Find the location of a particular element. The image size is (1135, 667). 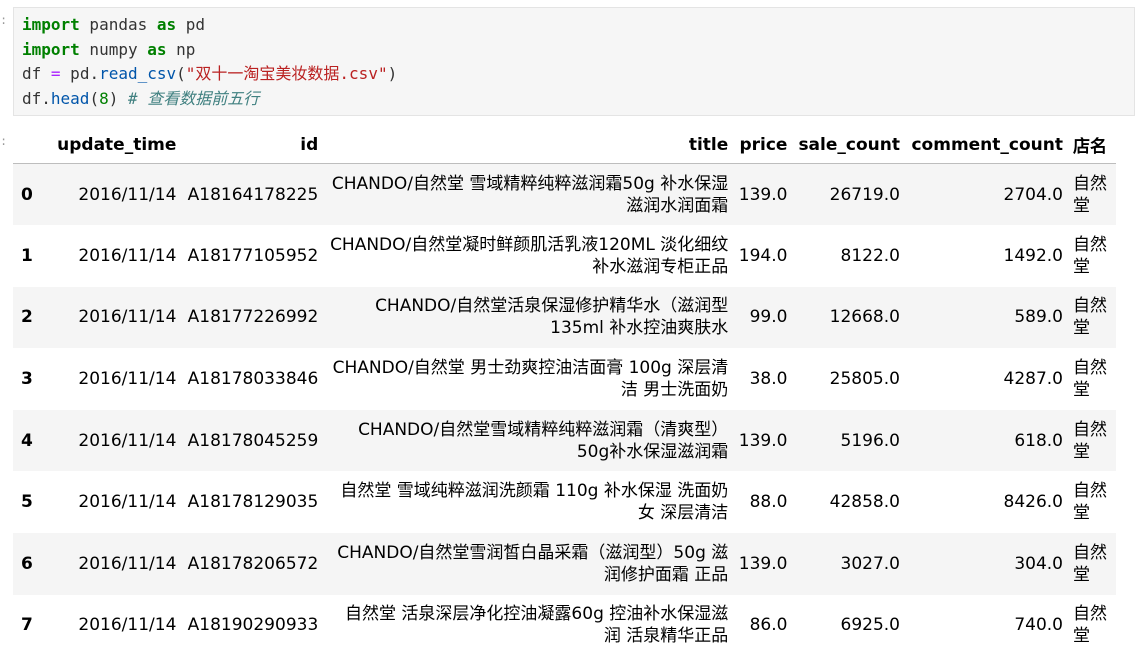

cell-sale-count: 26719.0 is located at coordinates (864, 194).